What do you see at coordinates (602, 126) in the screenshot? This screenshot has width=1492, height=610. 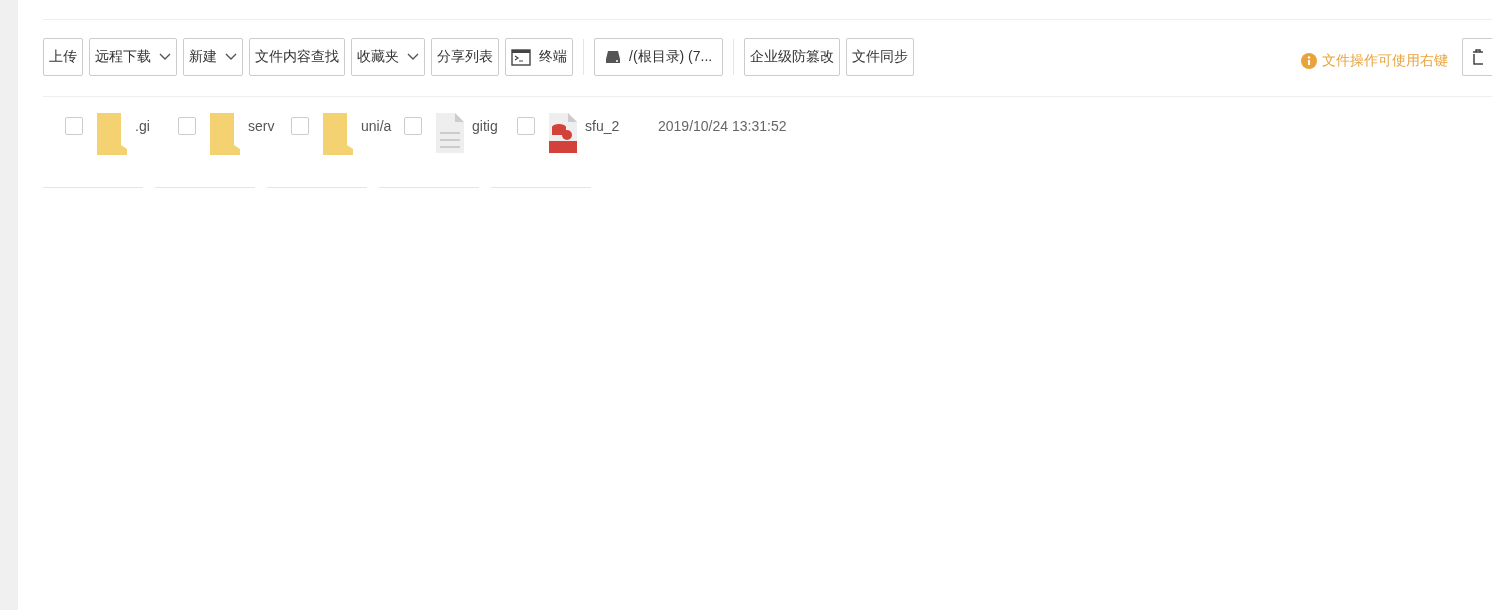 I see `file-name: sfu_2` at bounding box center [602, 126].